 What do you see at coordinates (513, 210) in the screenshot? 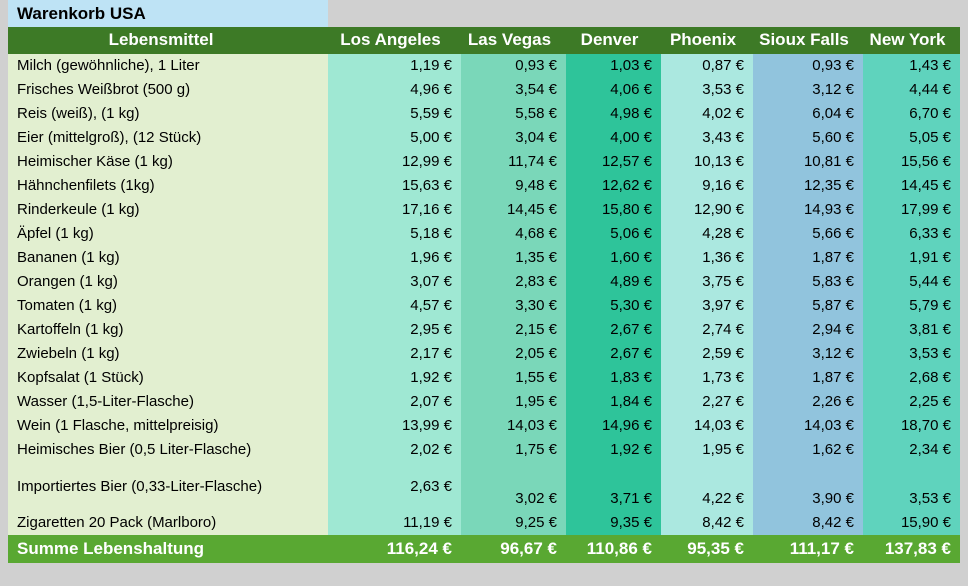
I see `price-cell-las-vegas: 14,45 €` at bounding box center [513, 210].